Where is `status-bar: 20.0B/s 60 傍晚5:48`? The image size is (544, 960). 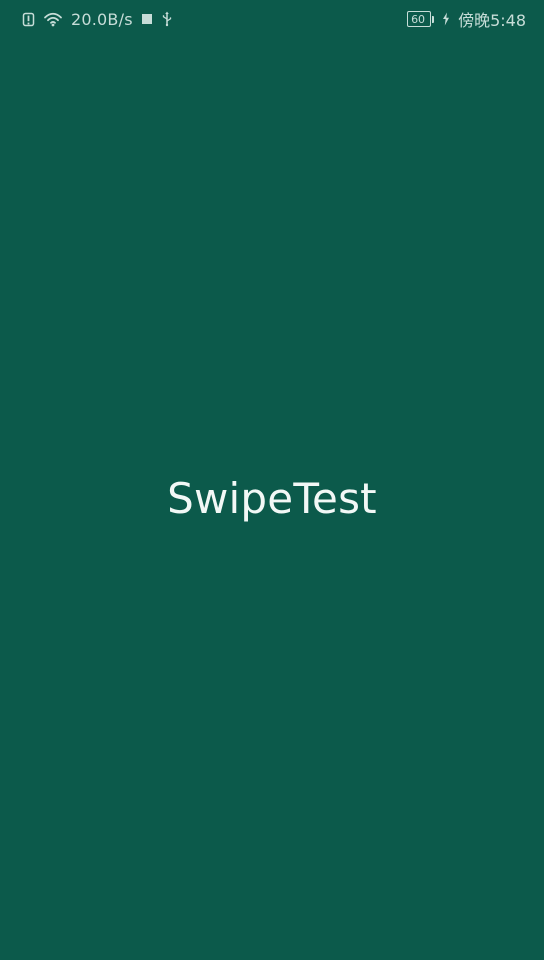 status-bar: 20.0B/s 60 傍晚5:48 is located at coordinates (272, 19).